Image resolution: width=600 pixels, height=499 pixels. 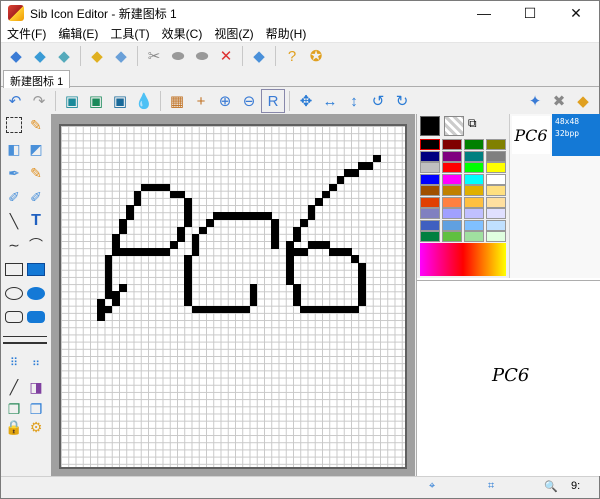 What do you see at coordinates (25, 343) in the screenshot?
I see `line-width-thick-icon` at bounding box center [25, 343].